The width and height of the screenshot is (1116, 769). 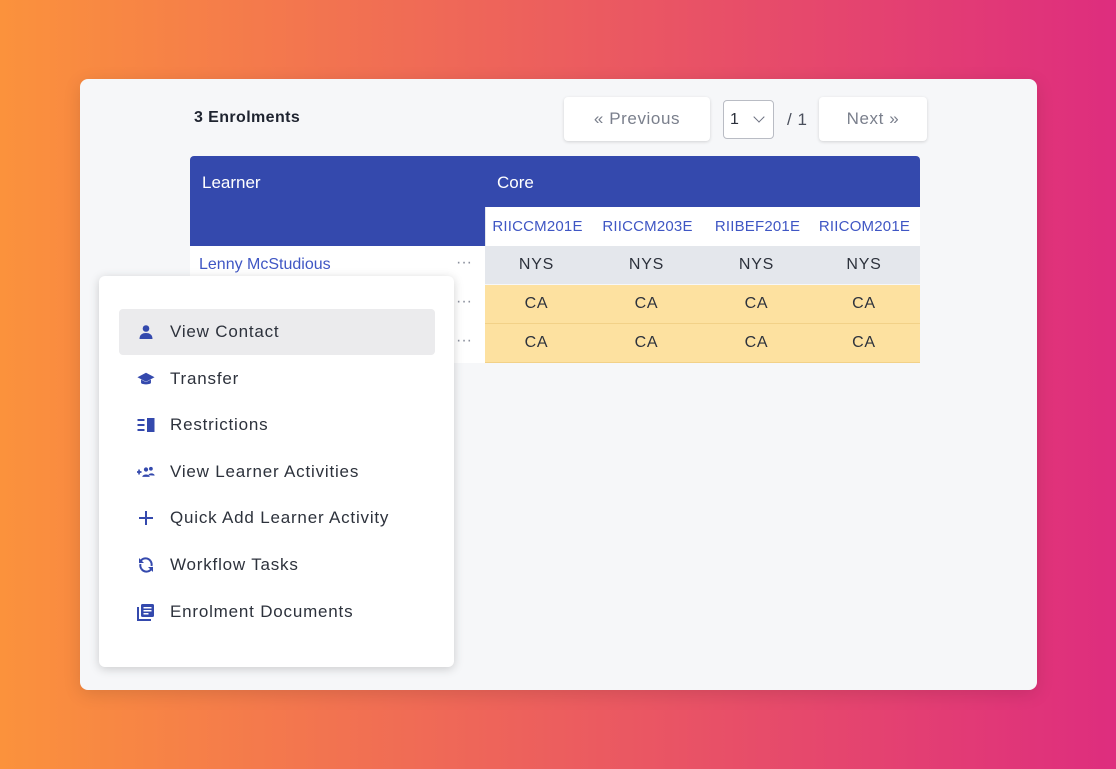 I want to click on menu-item-transfer: Transfer, so click(x=277, y=379).